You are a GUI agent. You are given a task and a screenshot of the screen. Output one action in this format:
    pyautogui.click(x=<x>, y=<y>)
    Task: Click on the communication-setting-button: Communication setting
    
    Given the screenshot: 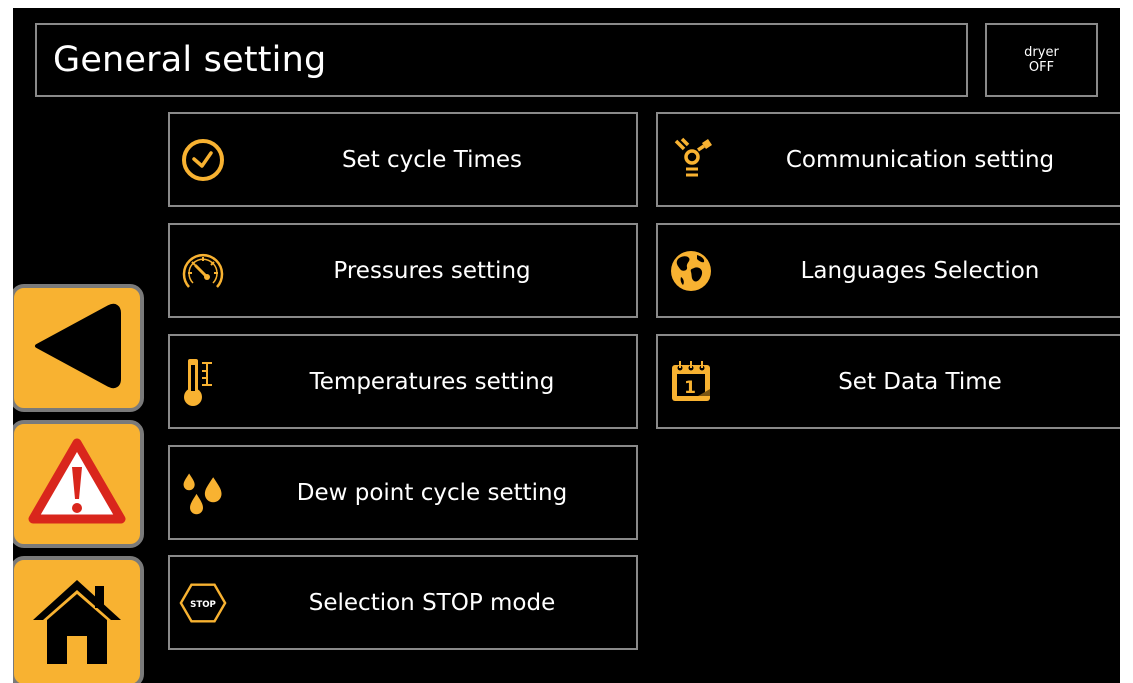 What is the action you would take?
    pyautogui.click(x=888, y=159)
    